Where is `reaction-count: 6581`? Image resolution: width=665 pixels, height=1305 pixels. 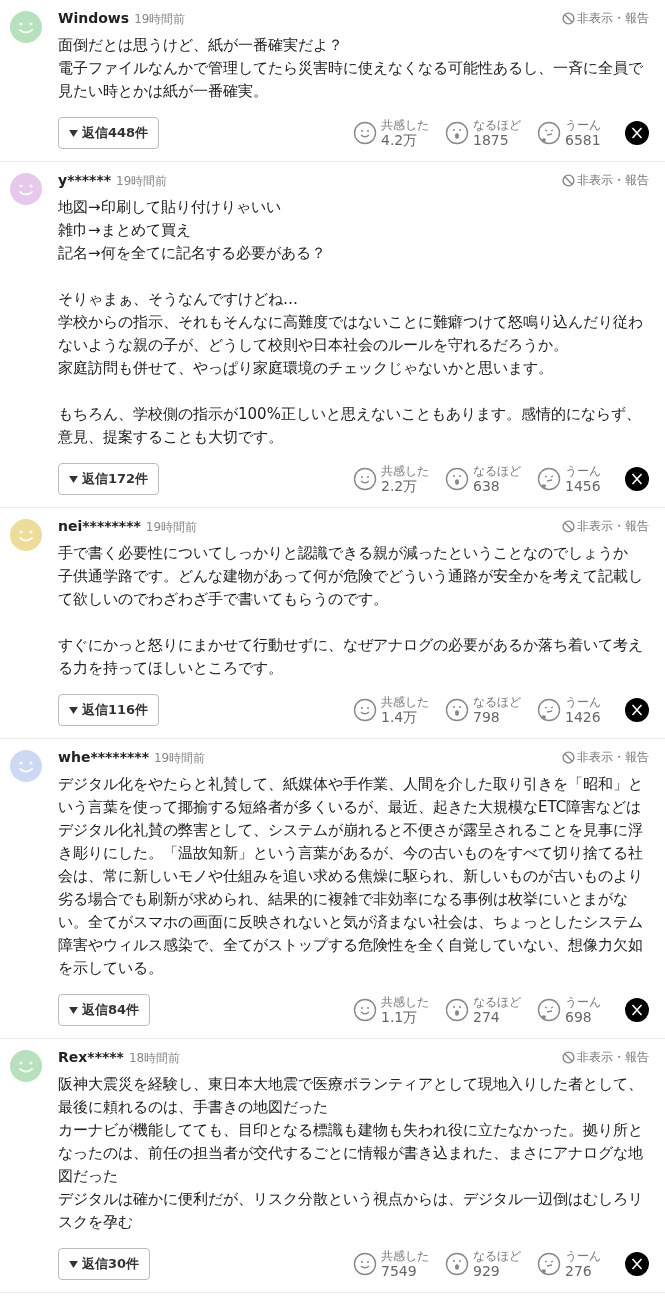 reaction-count: 6581 is located at coordinates (583, 140).